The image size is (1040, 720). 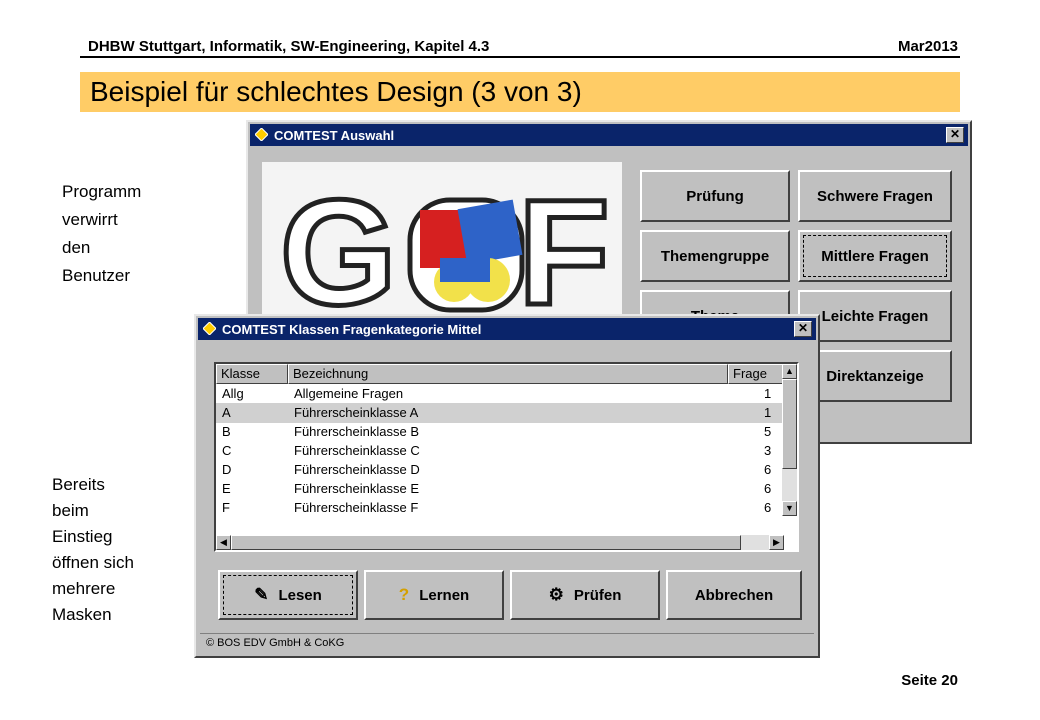 I want to click on themengruppe-button: Themengruppe, so click(x=715, y=256).